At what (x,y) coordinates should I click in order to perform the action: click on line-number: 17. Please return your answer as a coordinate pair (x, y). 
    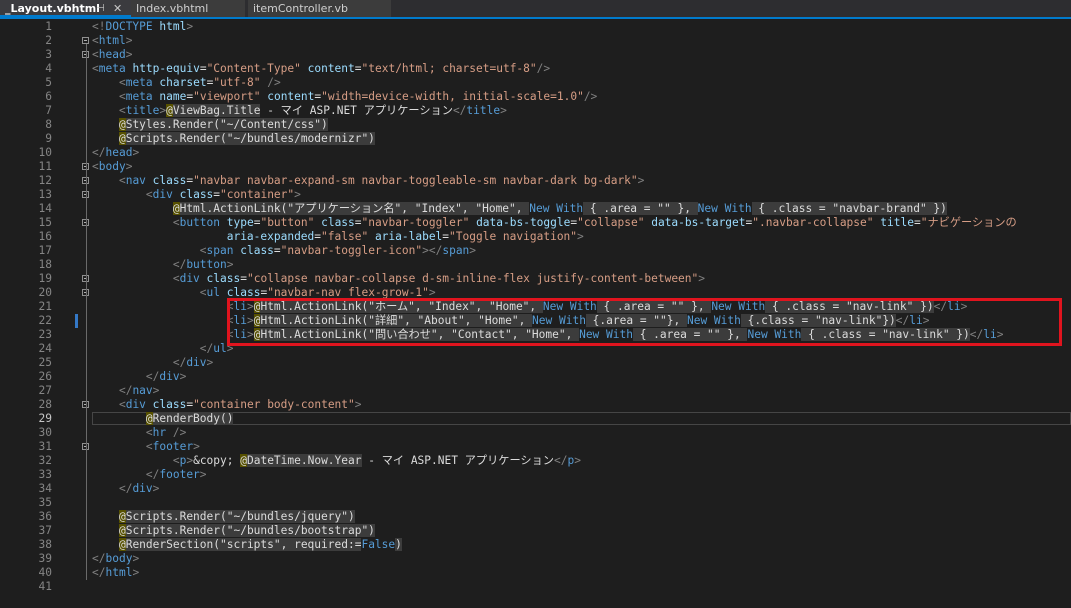
    Looking at the image, I should click on (45, 250).